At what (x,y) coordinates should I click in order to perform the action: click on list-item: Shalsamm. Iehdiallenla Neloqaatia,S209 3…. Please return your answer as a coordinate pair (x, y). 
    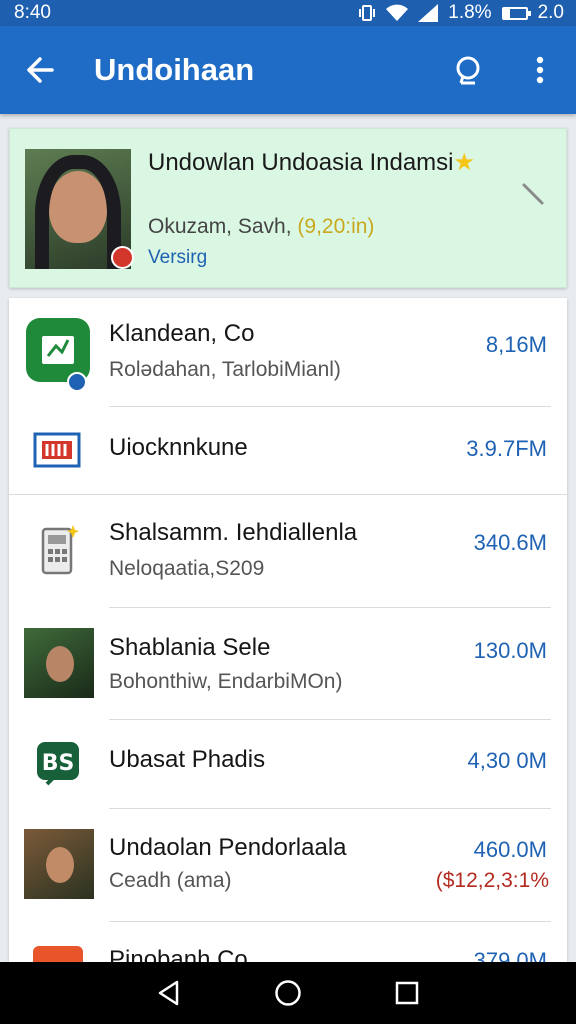
    Looking at the image, I should click on (288, 551).